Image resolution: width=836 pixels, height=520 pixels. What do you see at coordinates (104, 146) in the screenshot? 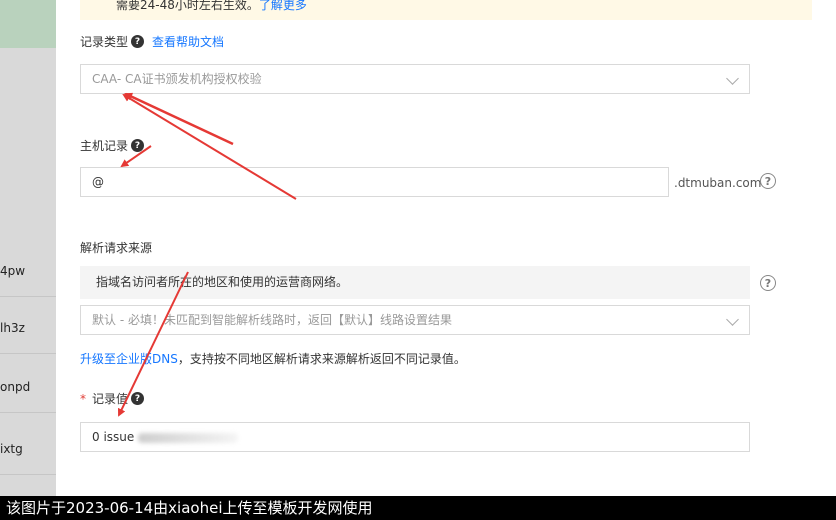
I see `host-label: 主机记录` at bounding box center [104, 146].